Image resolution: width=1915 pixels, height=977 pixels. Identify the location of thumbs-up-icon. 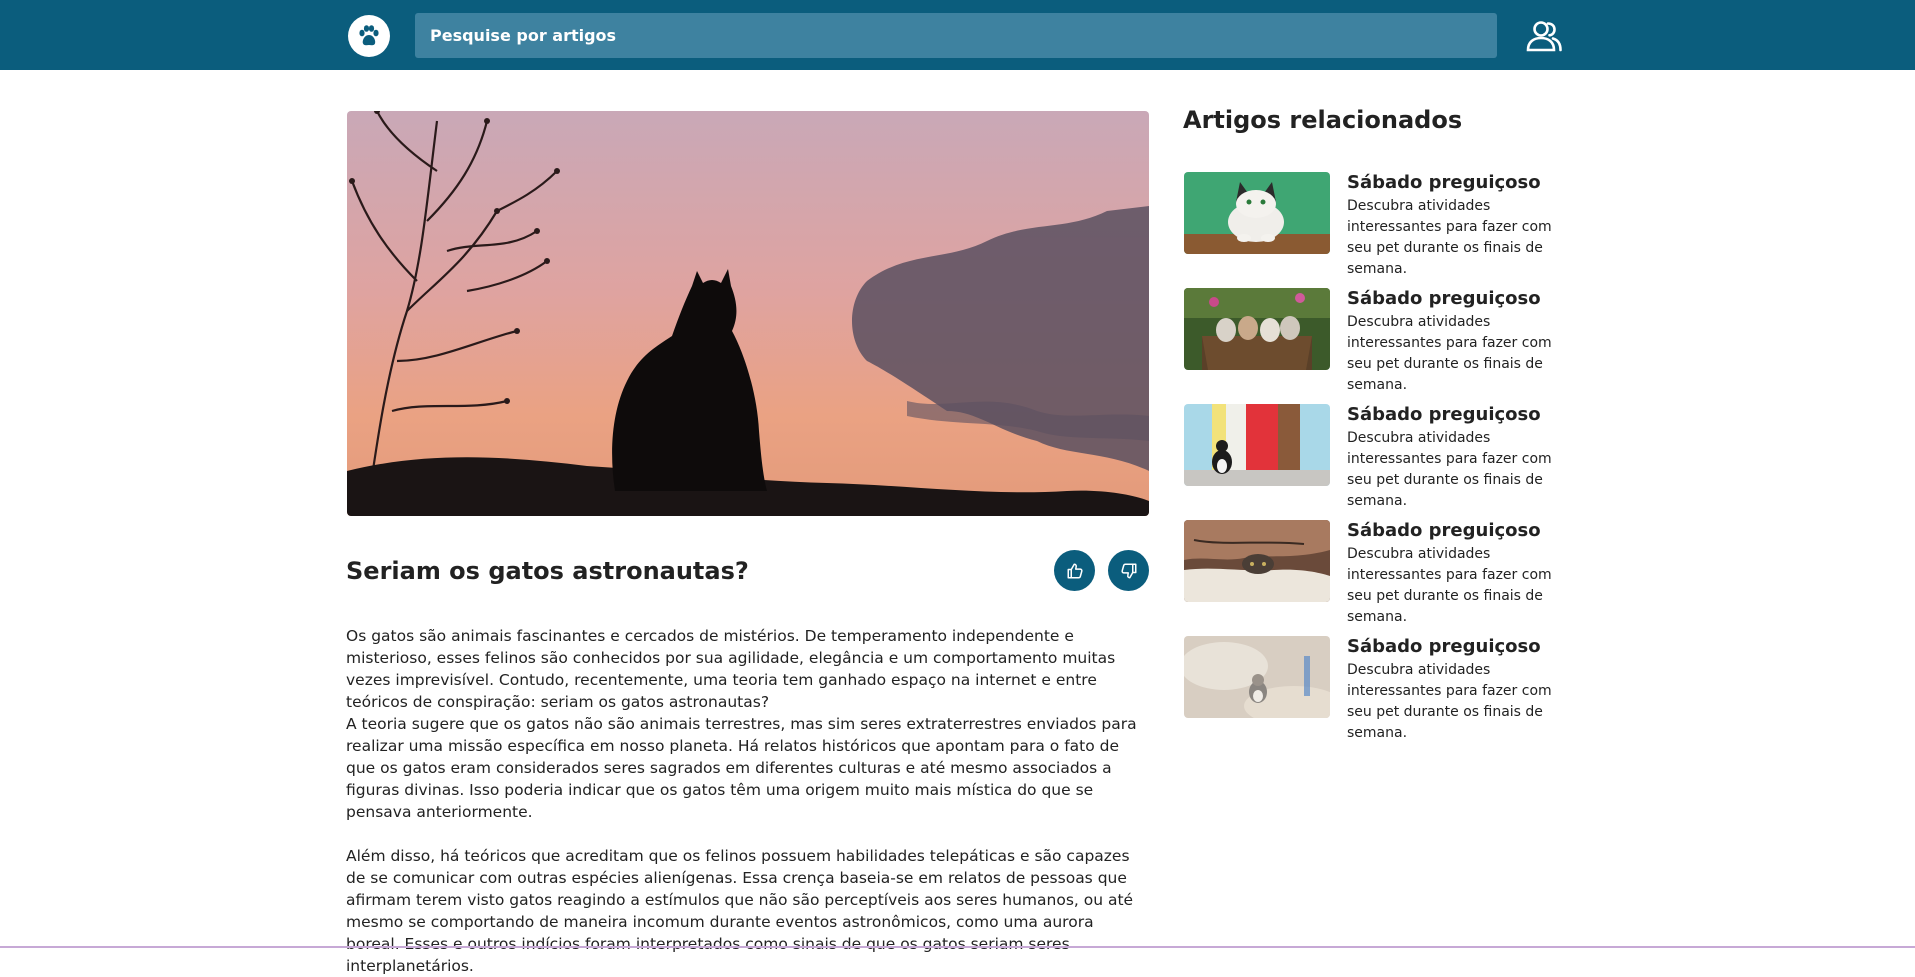
(1074, 570).